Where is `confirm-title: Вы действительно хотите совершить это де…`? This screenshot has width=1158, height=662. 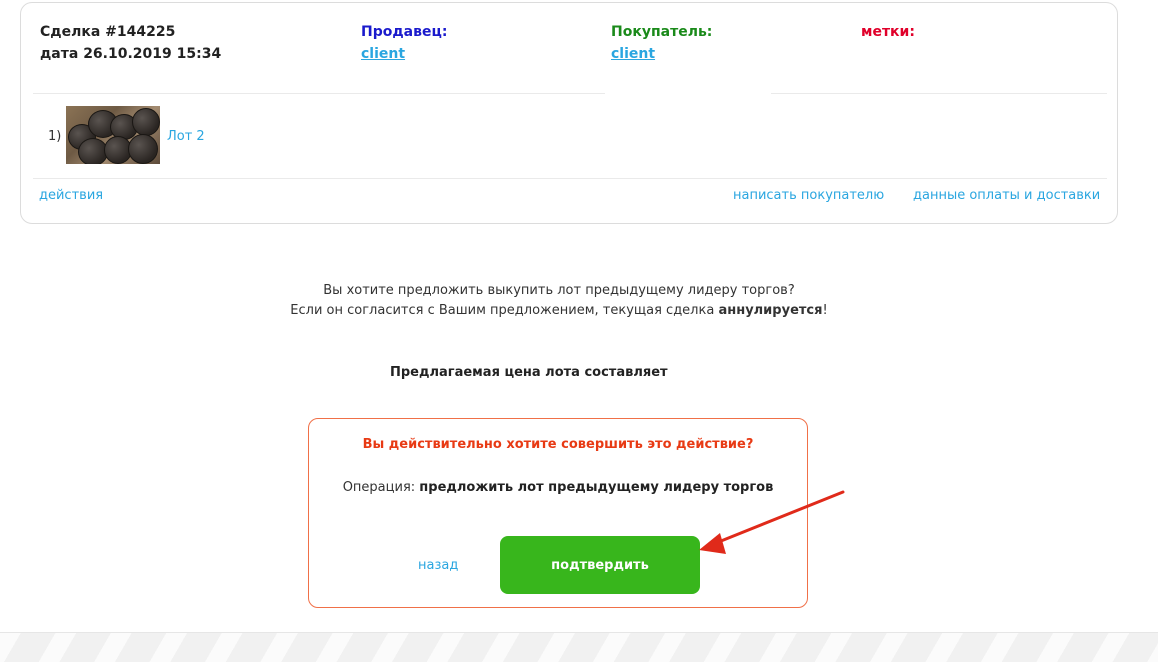
confirm-title: Вы действительно хотите совершить это де… is located at coordinates (558, 444).